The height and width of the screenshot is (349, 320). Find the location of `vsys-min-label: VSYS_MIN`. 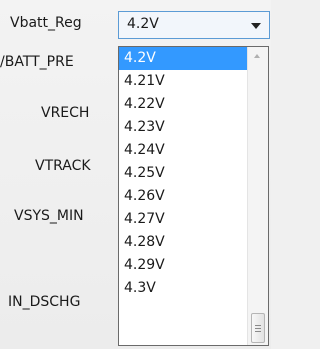

vsys-min-label: VSYS_MIN is located at coordinates (49, 216).